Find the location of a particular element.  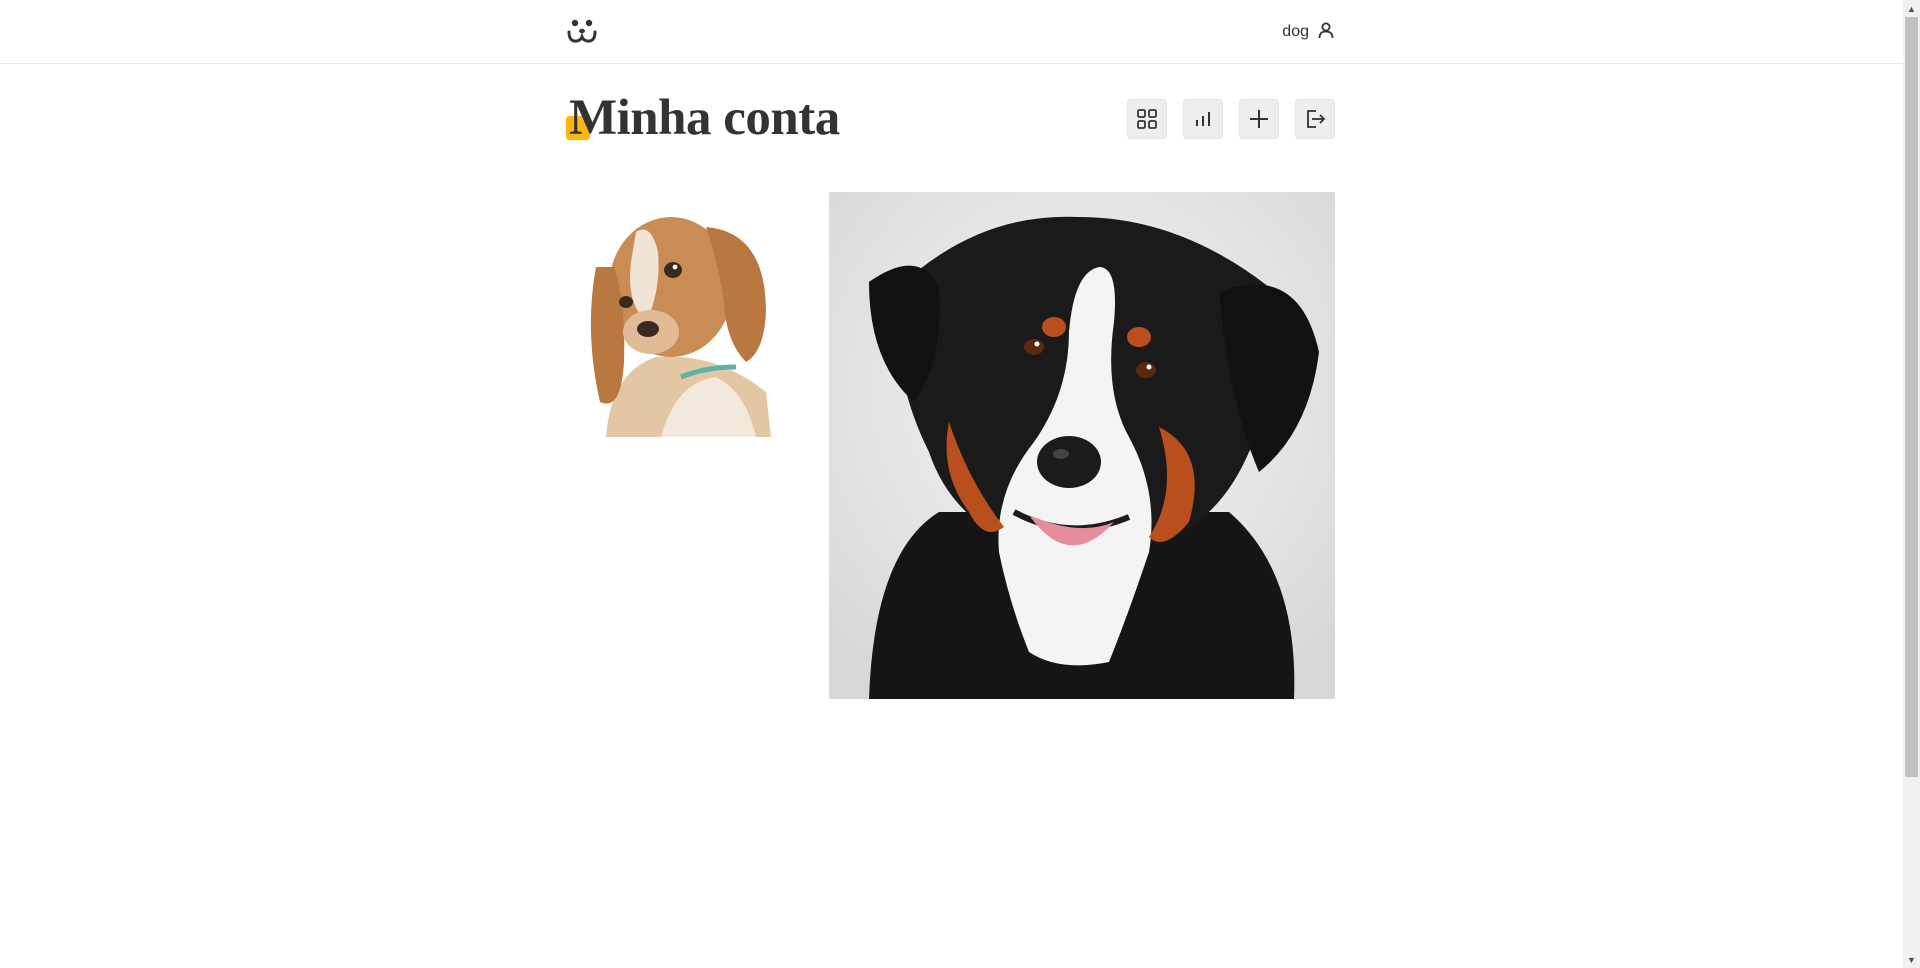

scroll-thumb is located at coordinates (1911, 397).